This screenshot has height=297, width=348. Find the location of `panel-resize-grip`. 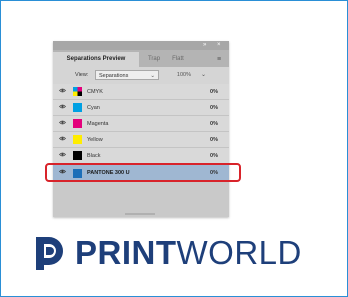

panel-resize-grip is located at coordinates (140, 214).